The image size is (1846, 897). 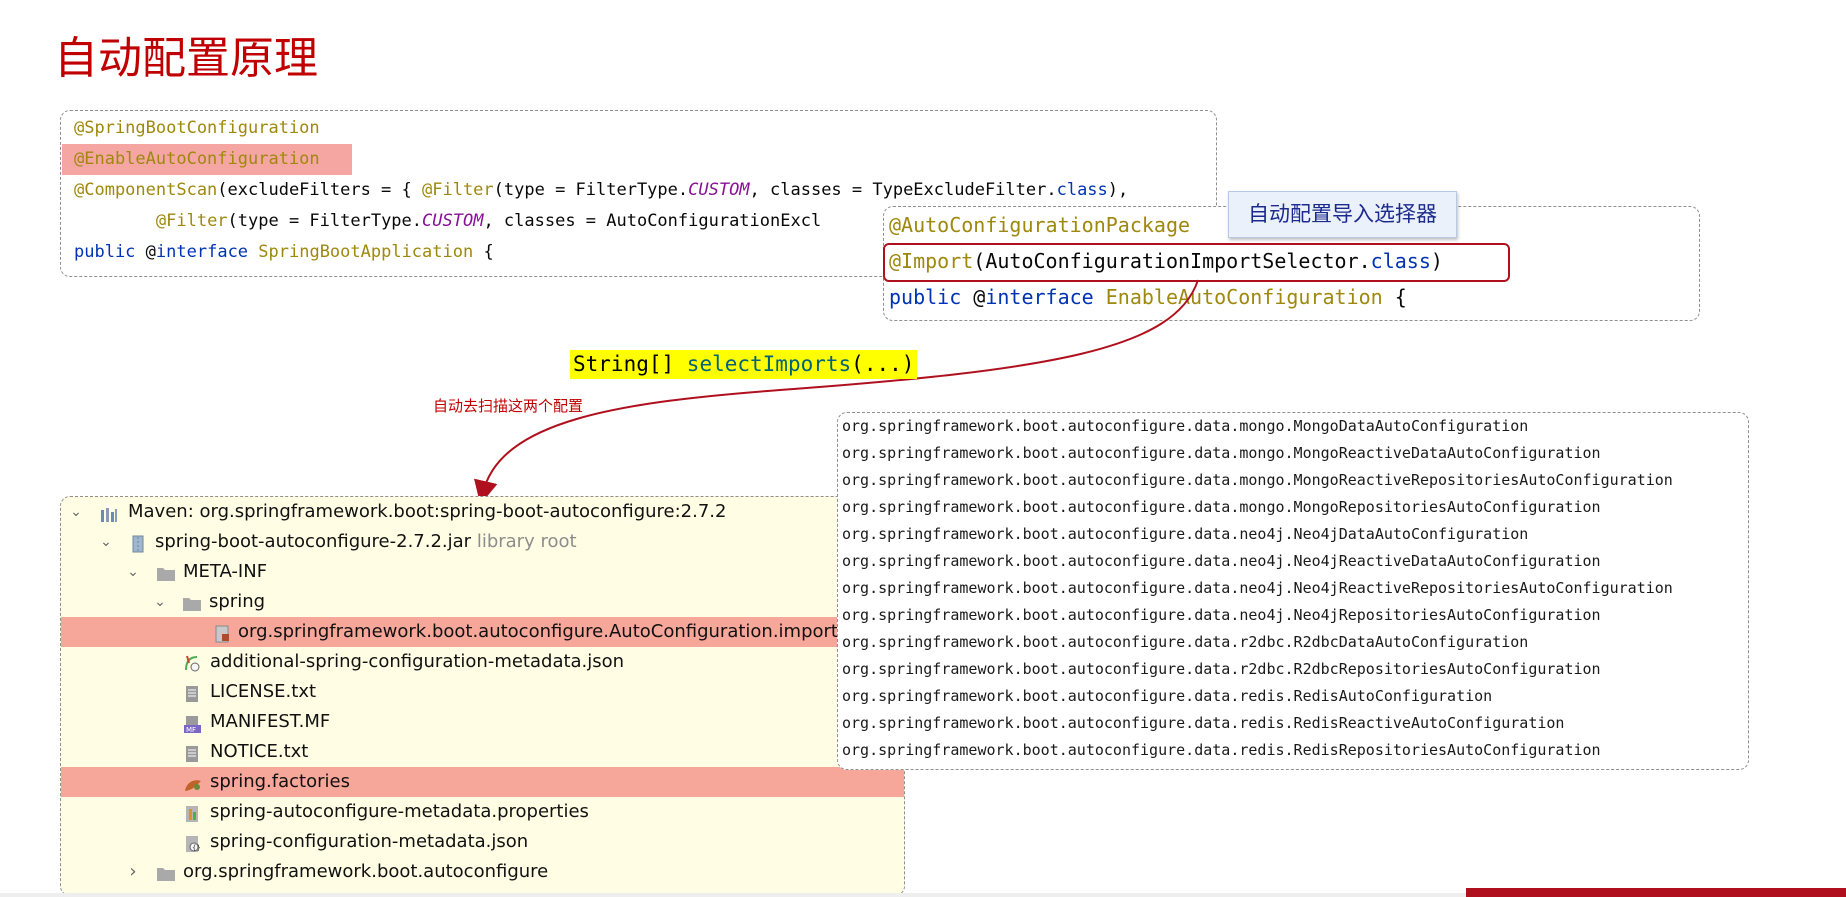 I want to click on tree-item-configuration-metadata-json: {} spring-configuration-metadata.json, so click(x=482, y=842).